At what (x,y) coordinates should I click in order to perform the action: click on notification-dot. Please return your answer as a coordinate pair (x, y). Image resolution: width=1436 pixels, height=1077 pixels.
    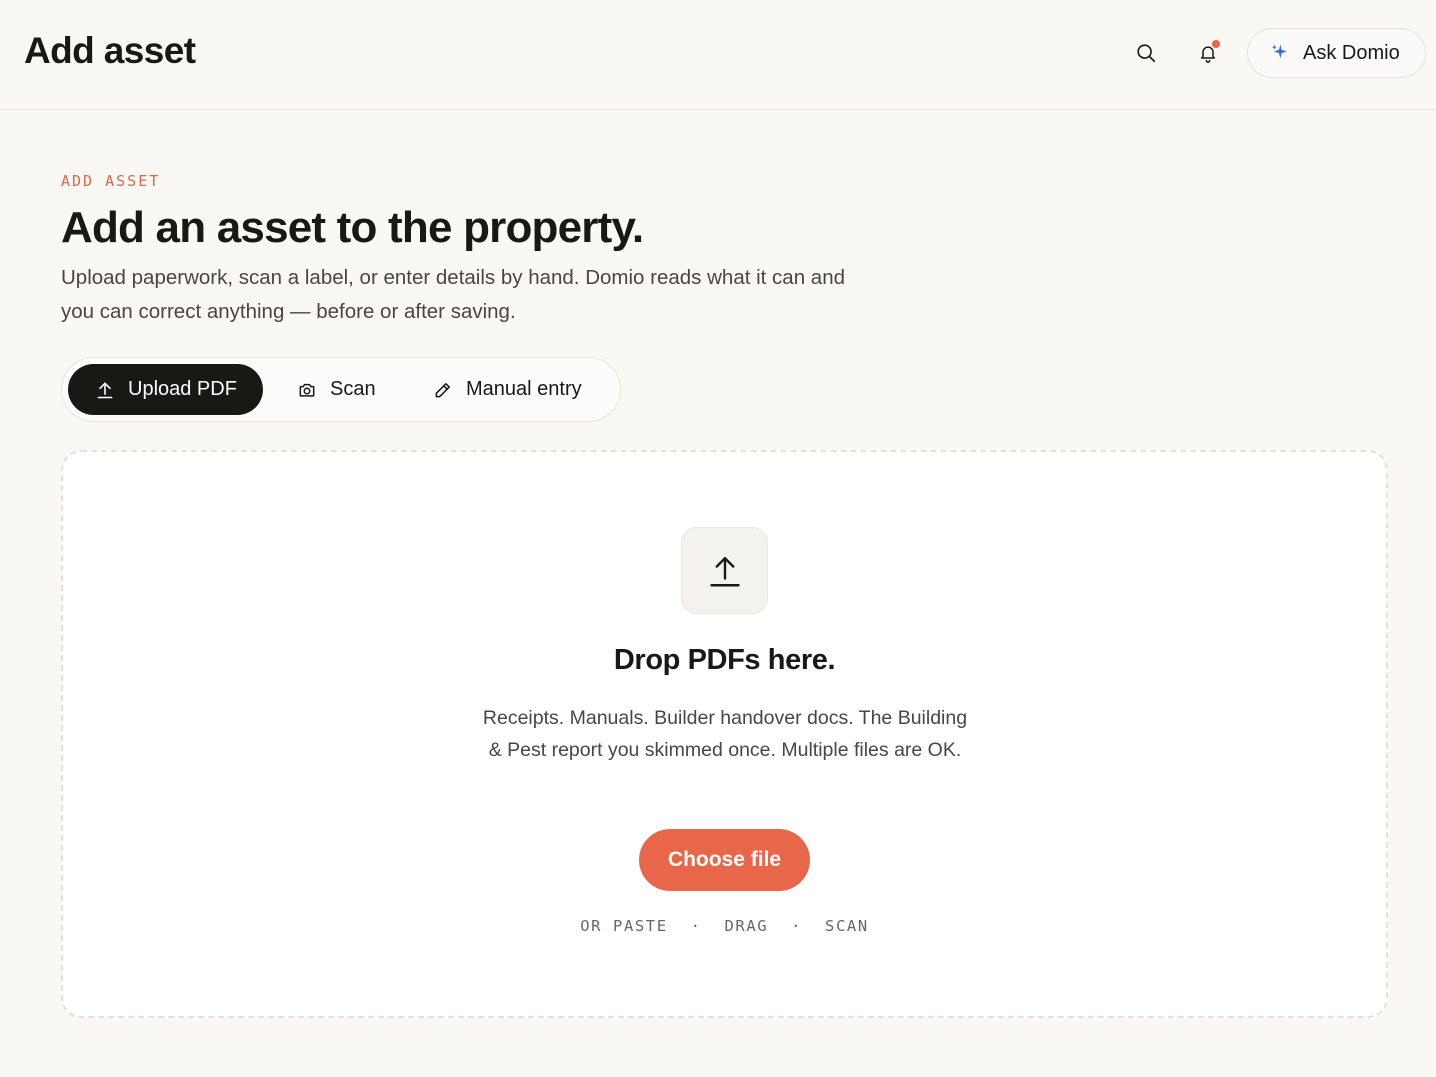
    Looking at the image, I should click on (1216, 44).